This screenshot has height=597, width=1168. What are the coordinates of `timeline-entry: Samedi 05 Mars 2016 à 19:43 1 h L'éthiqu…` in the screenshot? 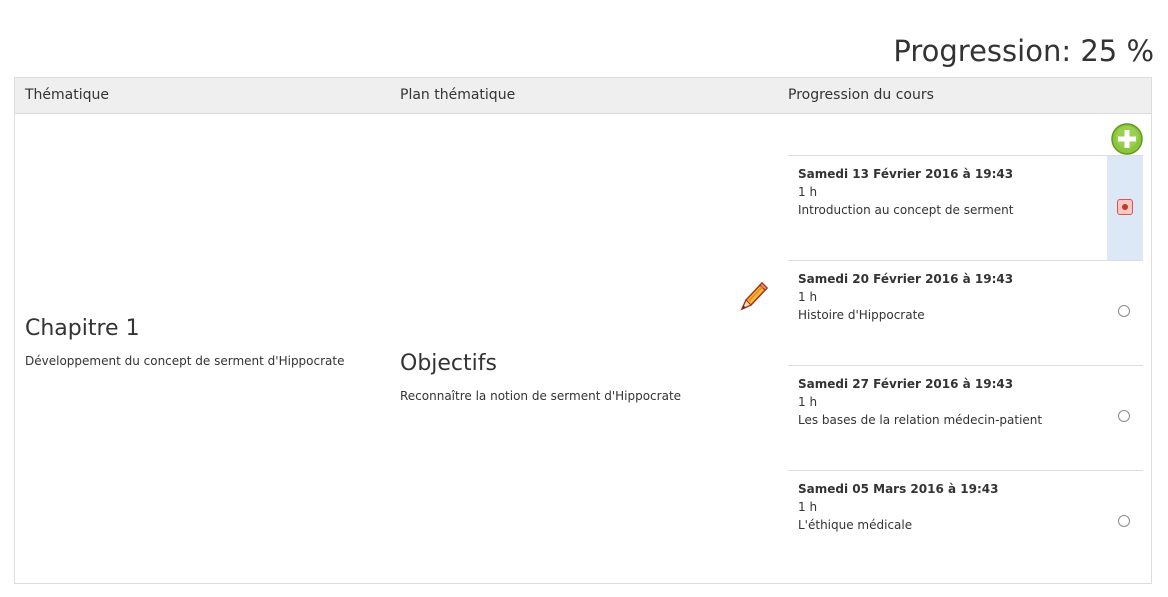 It's located at (965, 522).